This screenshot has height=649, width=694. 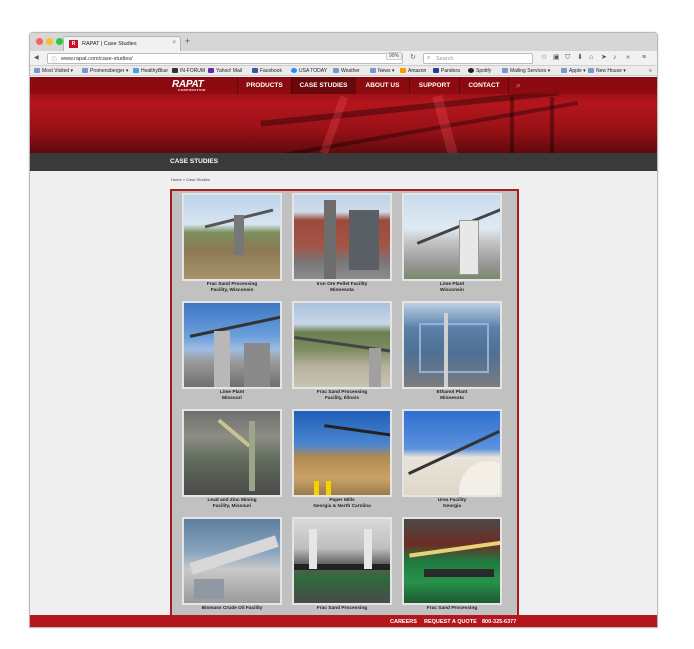 What do you see at coordinates (59, 41) in the screenshot?
I see `zoom-window-icon` at bounding box center [59, 41].